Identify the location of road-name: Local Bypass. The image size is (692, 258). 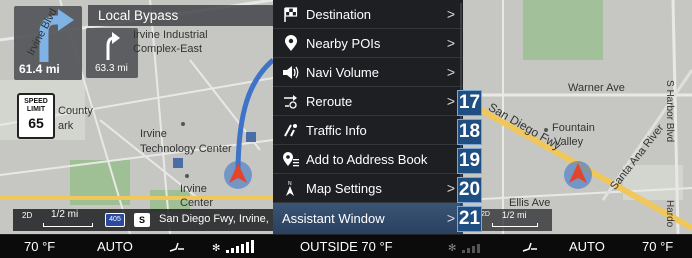
(138, 15).